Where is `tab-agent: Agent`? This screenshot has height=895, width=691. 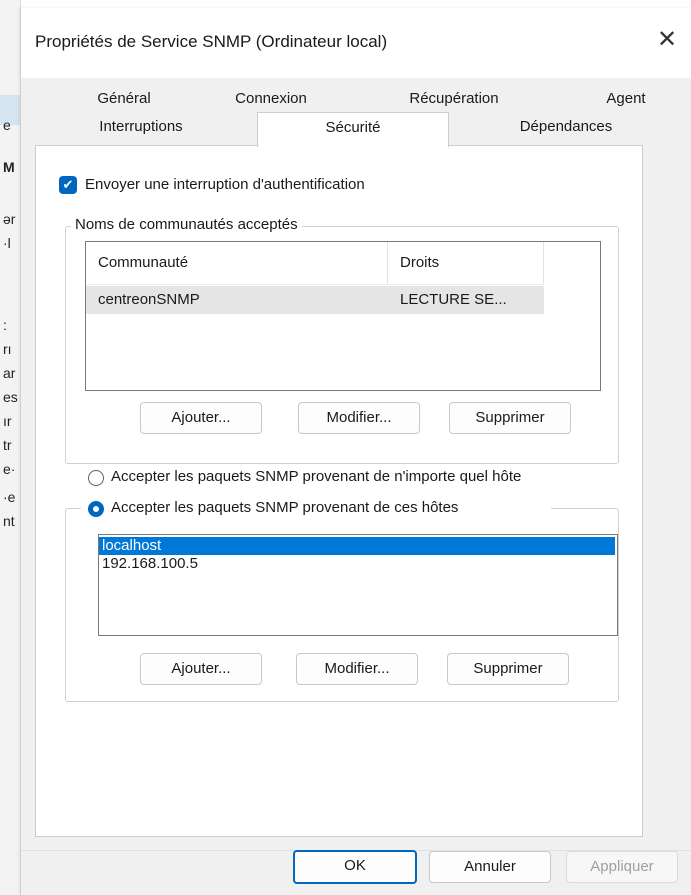
tab-agent: Agent is located at coordinates (626, 99).